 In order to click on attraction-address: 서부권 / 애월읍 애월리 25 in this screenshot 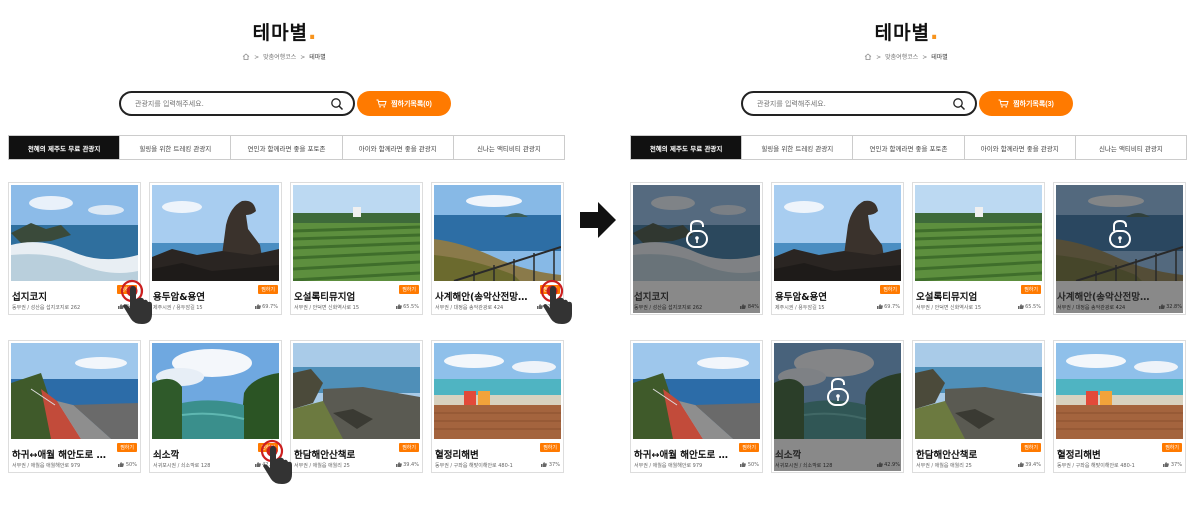, I will do `click(322, 466)`.